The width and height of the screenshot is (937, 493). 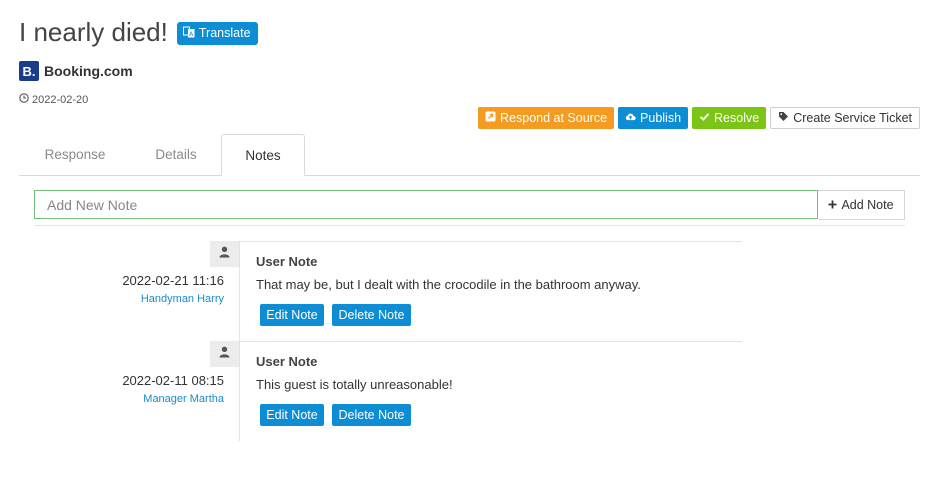 I want to click on respond-at-source-button: Respond at Source, so click(x=546, y=118).